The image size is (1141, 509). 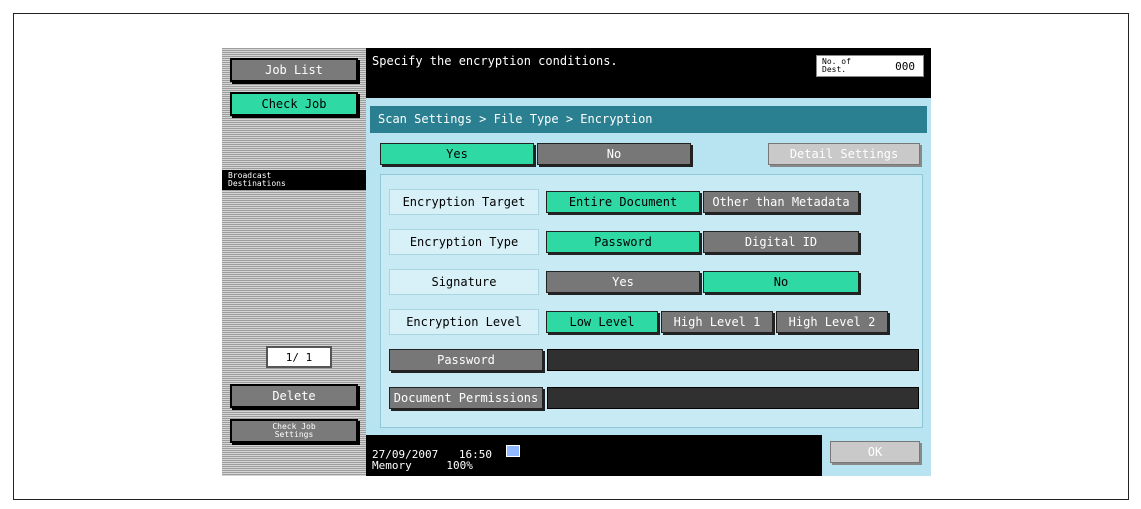 What do you see at coordinates (464, 322) in the screenshot?
I see `encryption-level-label: Encryption Level` at bounding box center [464, 322].